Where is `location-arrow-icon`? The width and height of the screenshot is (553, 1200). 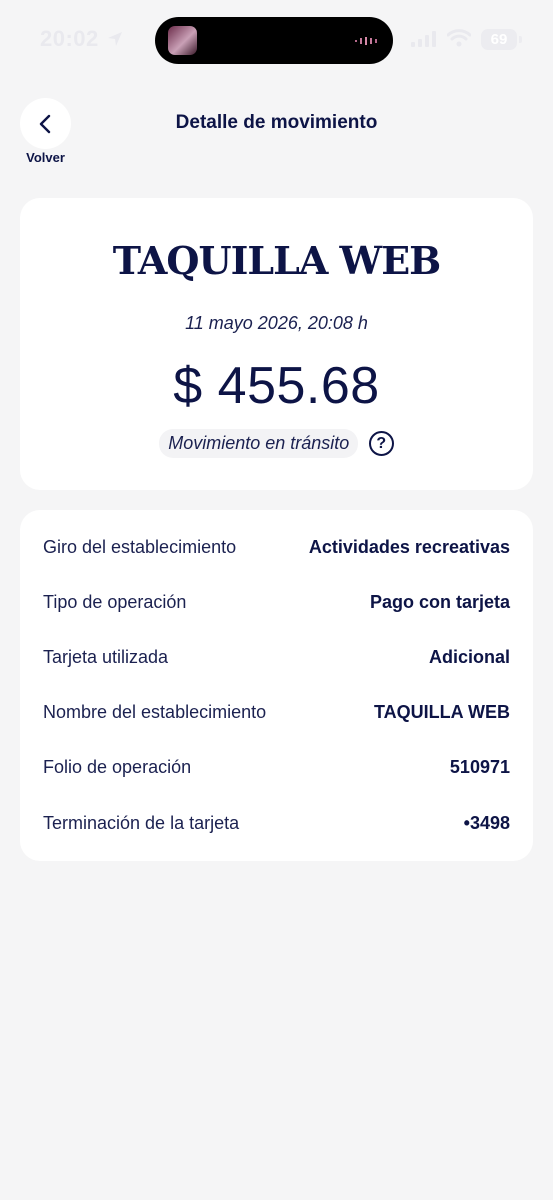 location-arrow-icon is located at coordinates (115, 39).